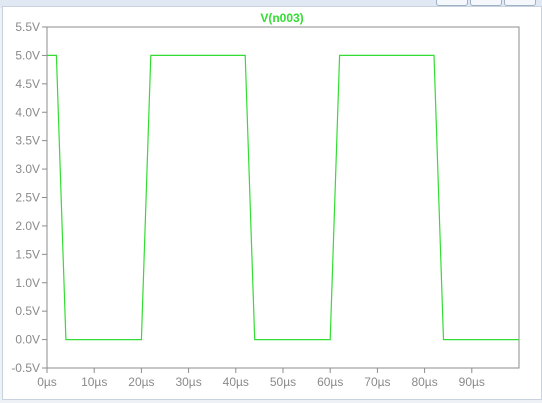  Describe the element at coordinates (141, 382) in the screenshot. I see `x-tick-label: 20µs` at that location.